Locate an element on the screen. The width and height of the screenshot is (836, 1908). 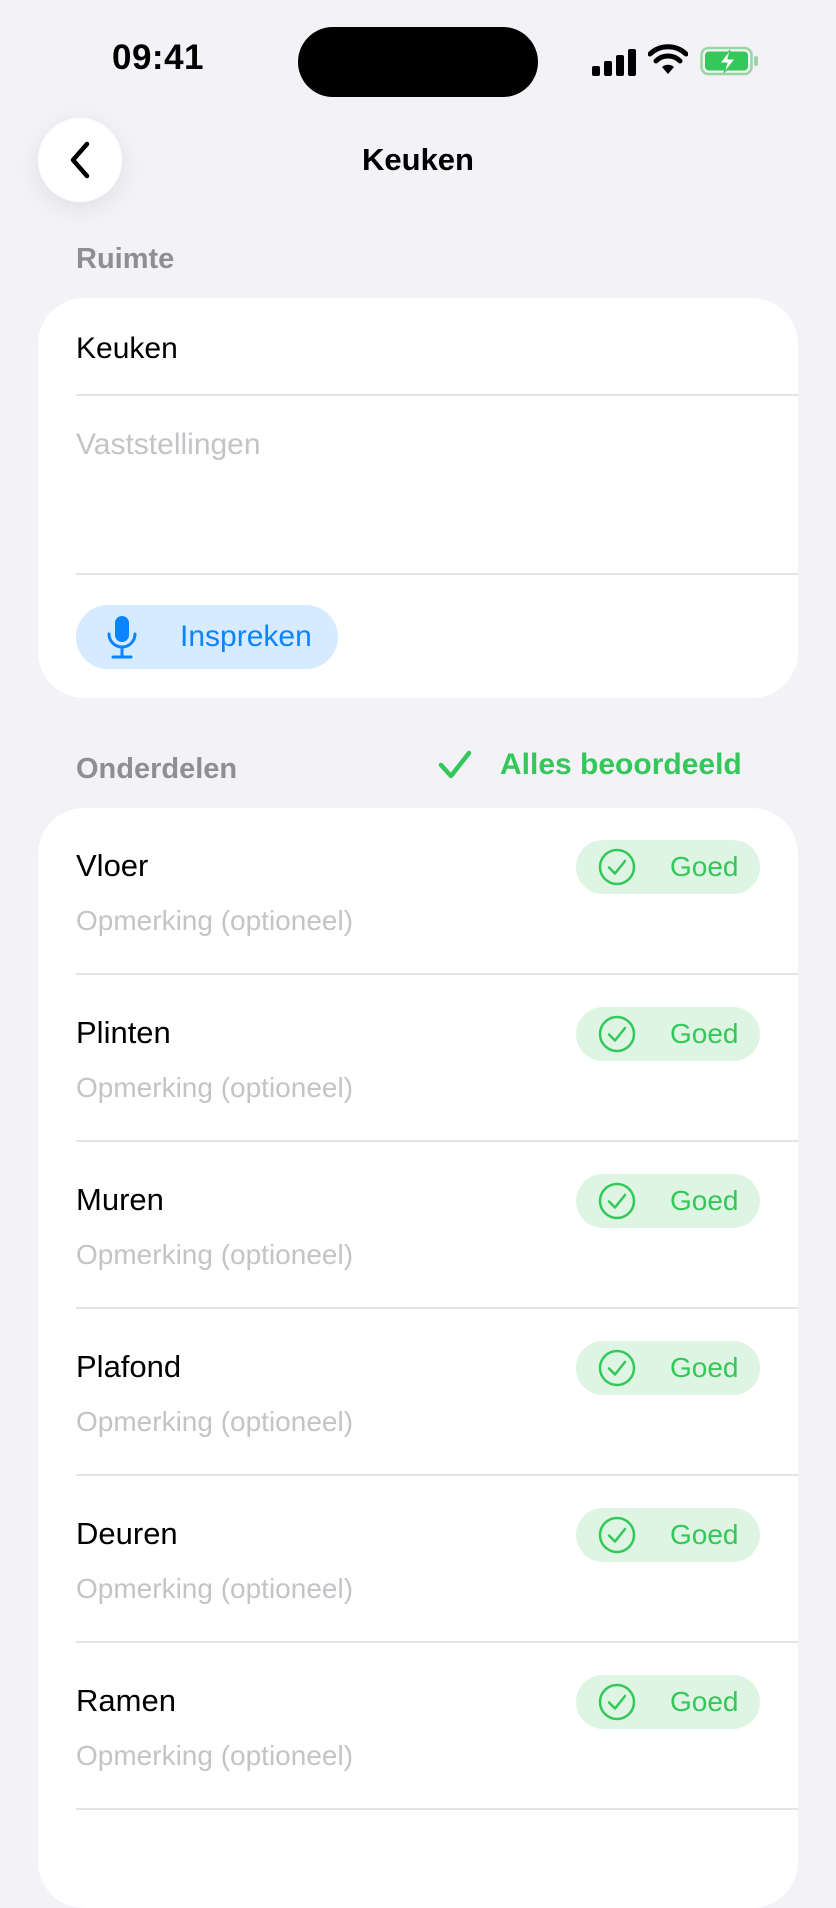
part-item-plinten: Plinten Opmerking (optioneel) Goed is located at coordinates (418, 1058).